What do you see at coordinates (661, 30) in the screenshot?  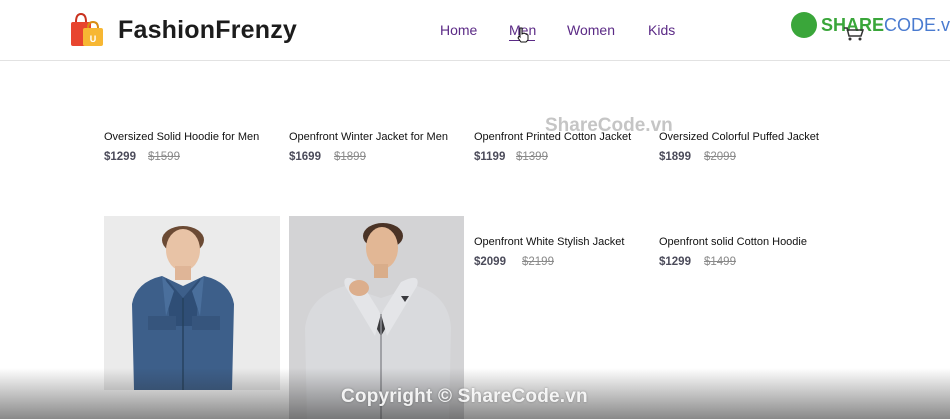 I see `nav-kids: Kids` at bounding box center [661, 30].